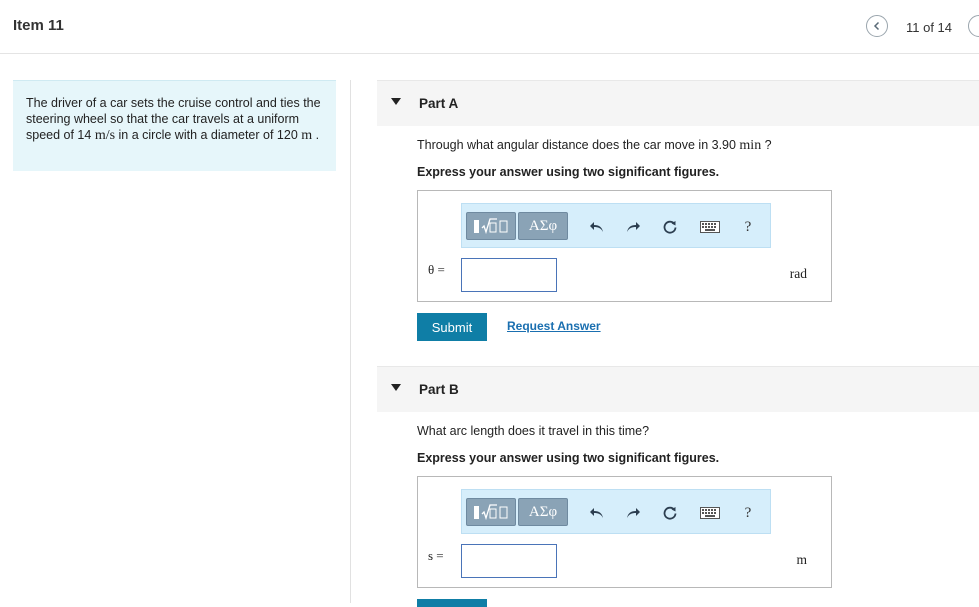 The image size is (979, 607). What do you see at coordinates (436, 555) in the screenshot?
I see `s-label: s =` at bounding box center [436, 555].